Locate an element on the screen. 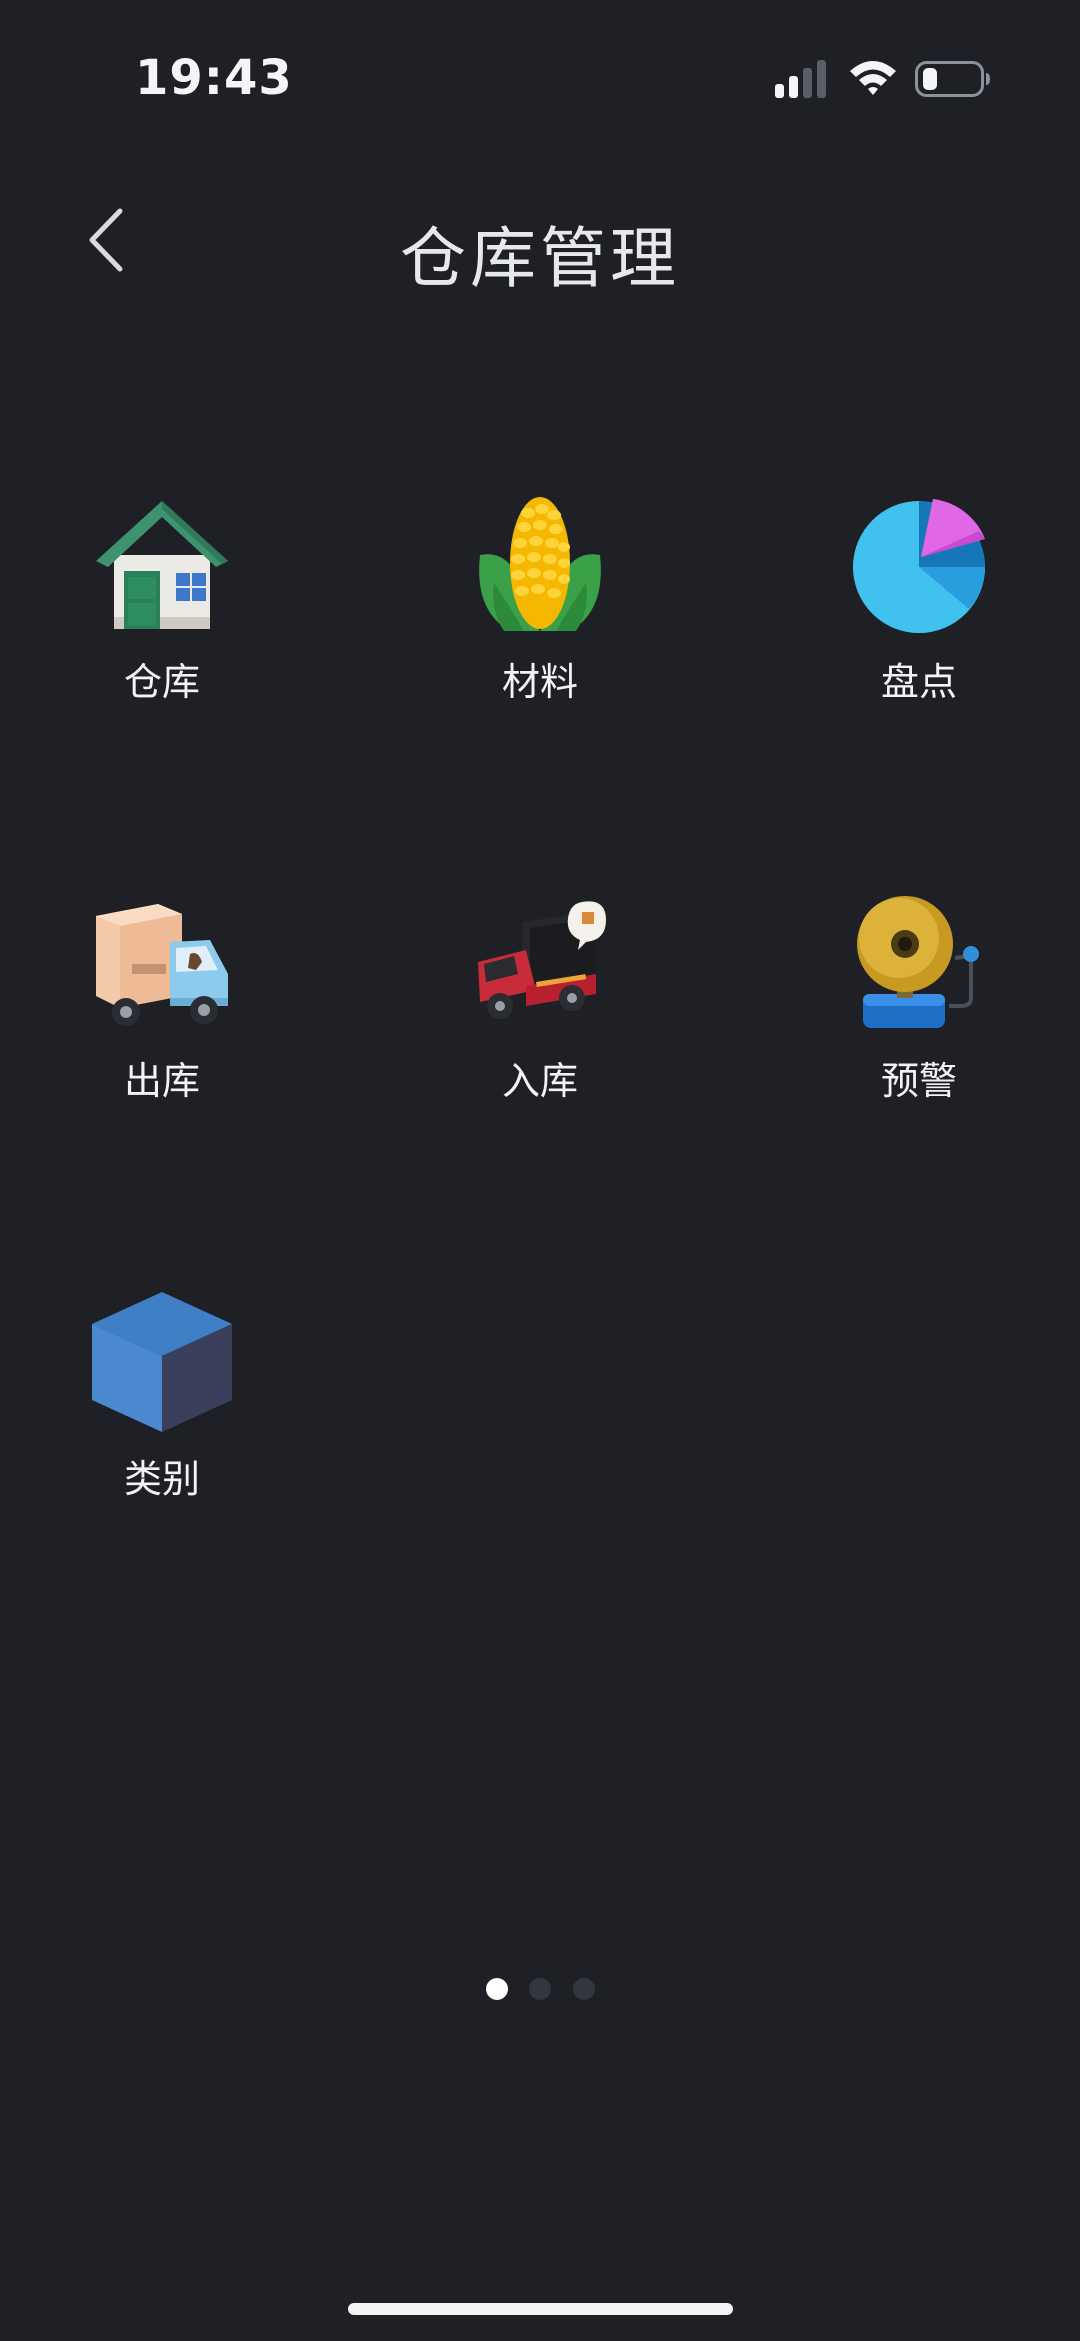 This screenshot has height=2341, width=1080. grid-item-label: 入库 is located at coordinates (539, 1081).